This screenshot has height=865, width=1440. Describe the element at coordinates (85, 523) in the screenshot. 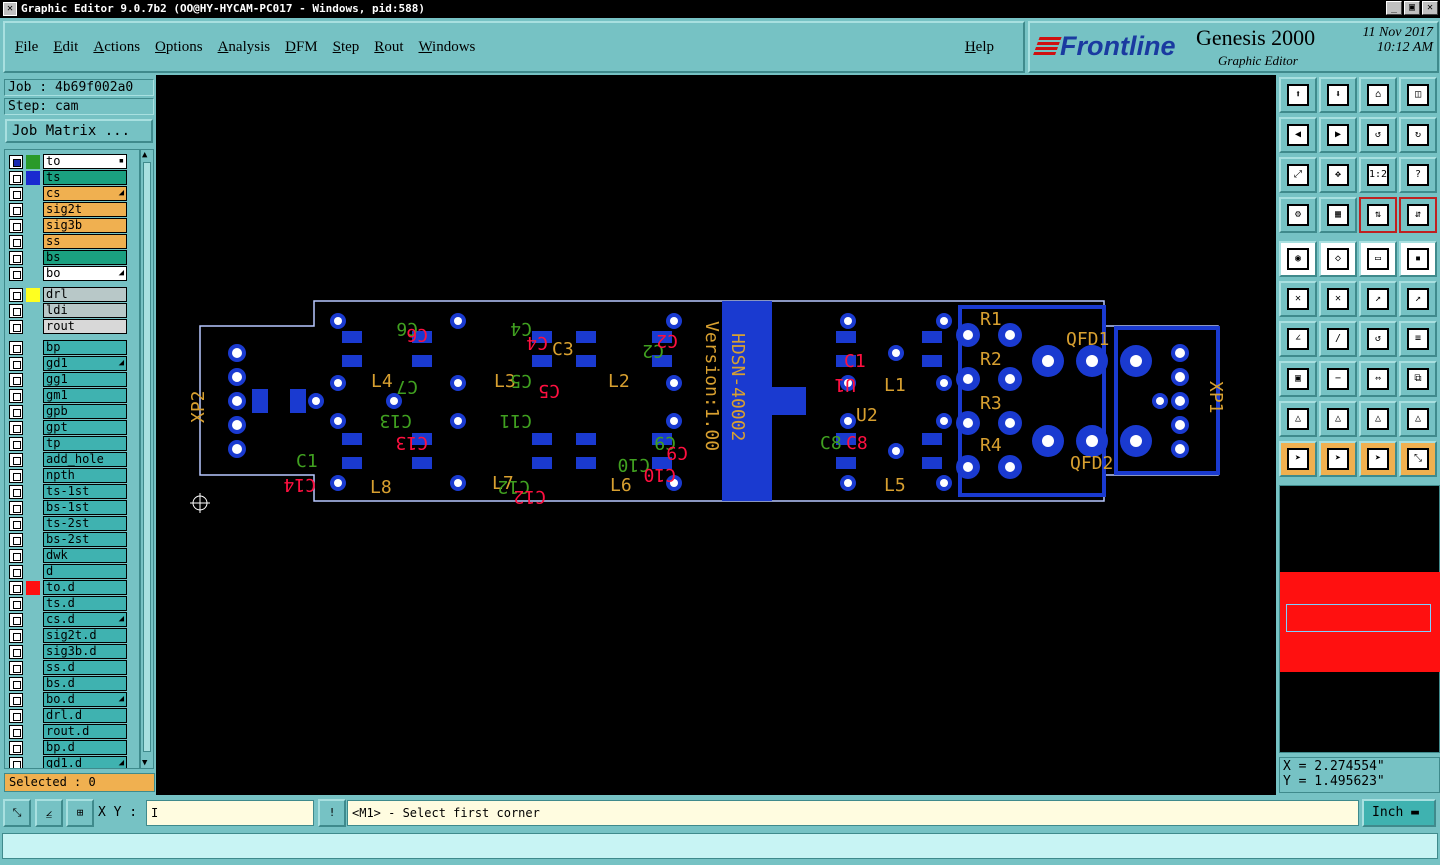

I see `layer-name: ts-2st` at that location.